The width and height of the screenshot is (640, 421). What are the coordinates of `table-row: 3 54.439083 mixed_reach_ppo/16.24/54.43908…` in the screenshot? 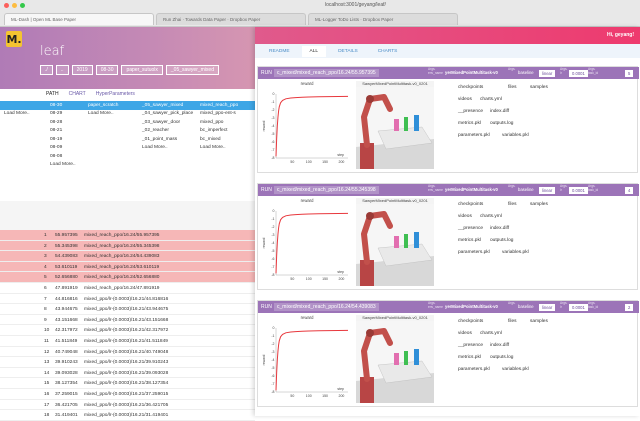 It's located at (127, 256).